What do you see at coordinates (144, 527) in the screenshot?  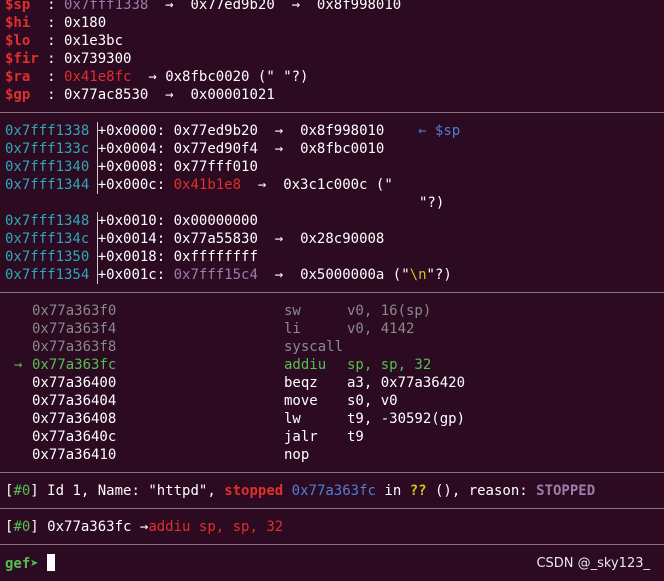 I see `trace-line: [#0] 0x77a363fc →addiu sp, sp, 32` at bounding box center [144, 527].